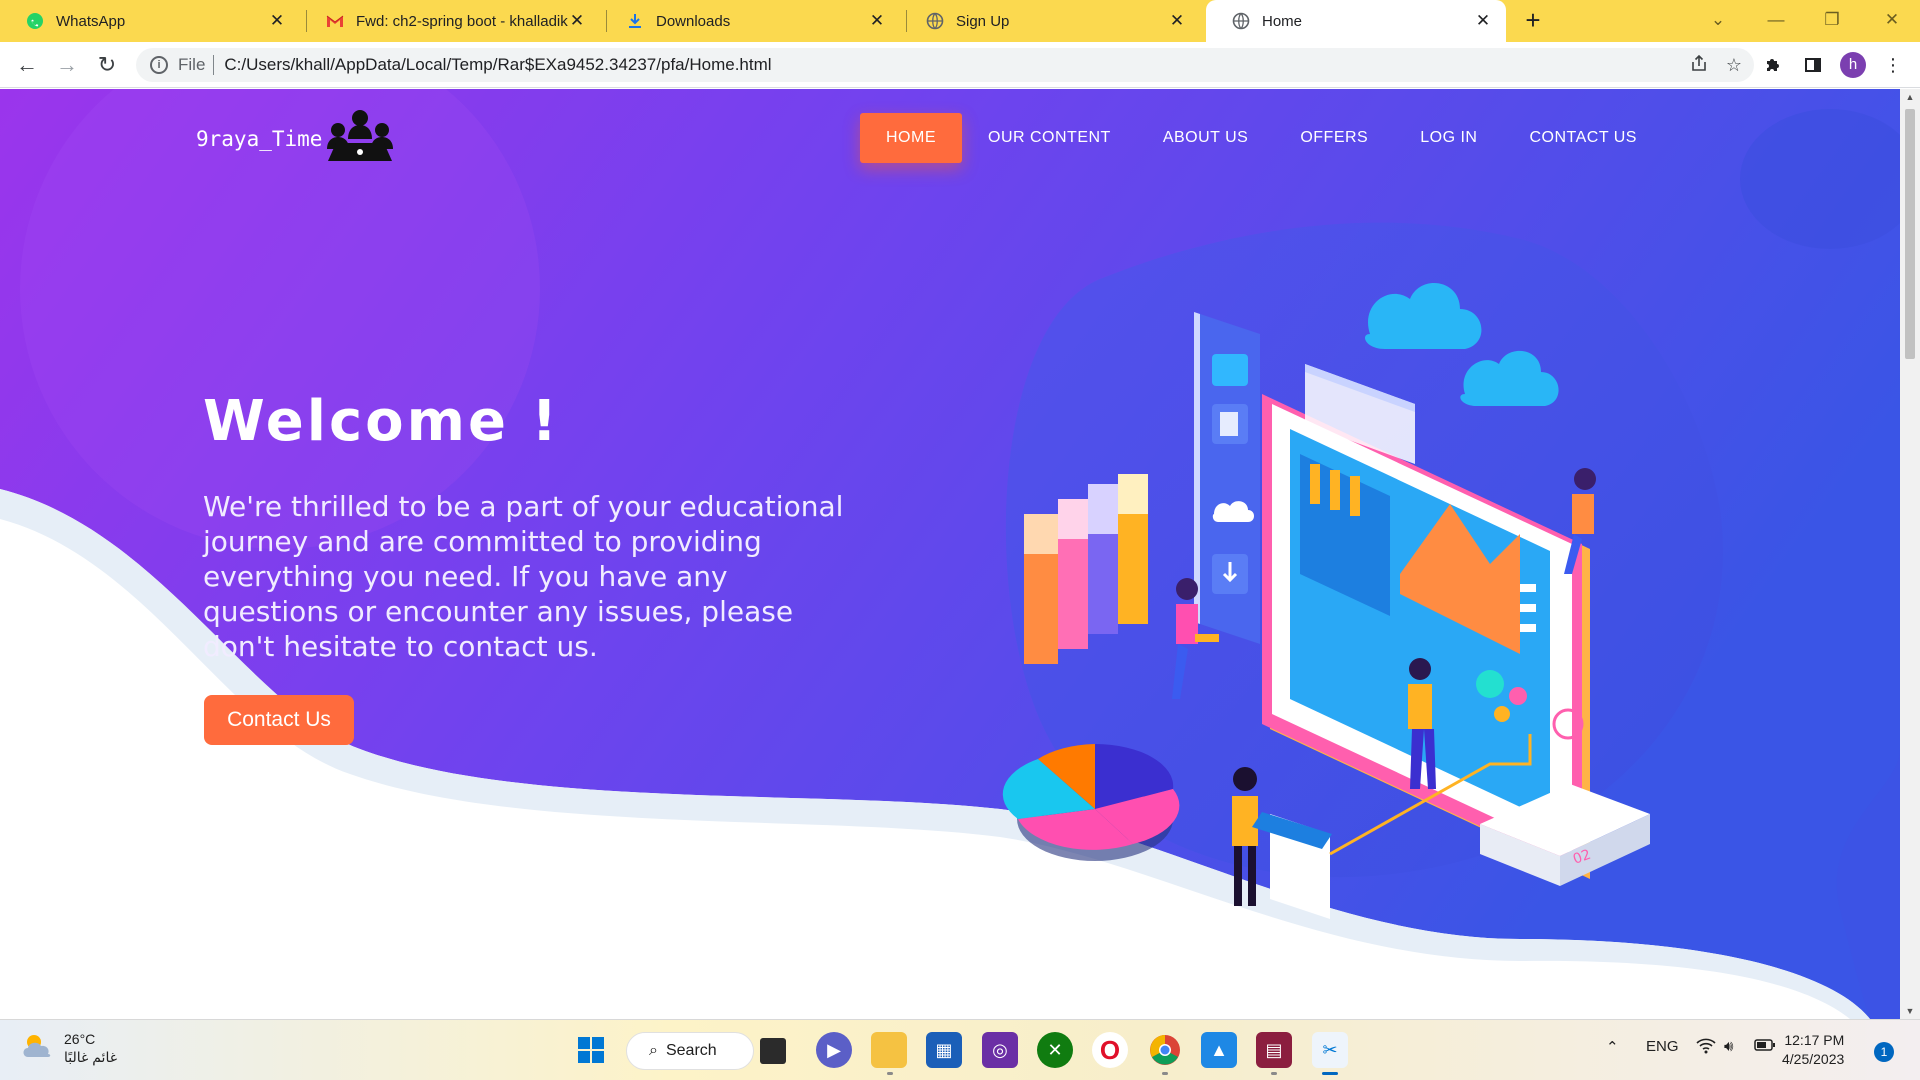 The width and height of the screenshot is (1920, 1080). What do you see at coordinates (1832, 21) in the screenshot?
I see `restore-icon: ❐` at bounding box center [1832, 21].